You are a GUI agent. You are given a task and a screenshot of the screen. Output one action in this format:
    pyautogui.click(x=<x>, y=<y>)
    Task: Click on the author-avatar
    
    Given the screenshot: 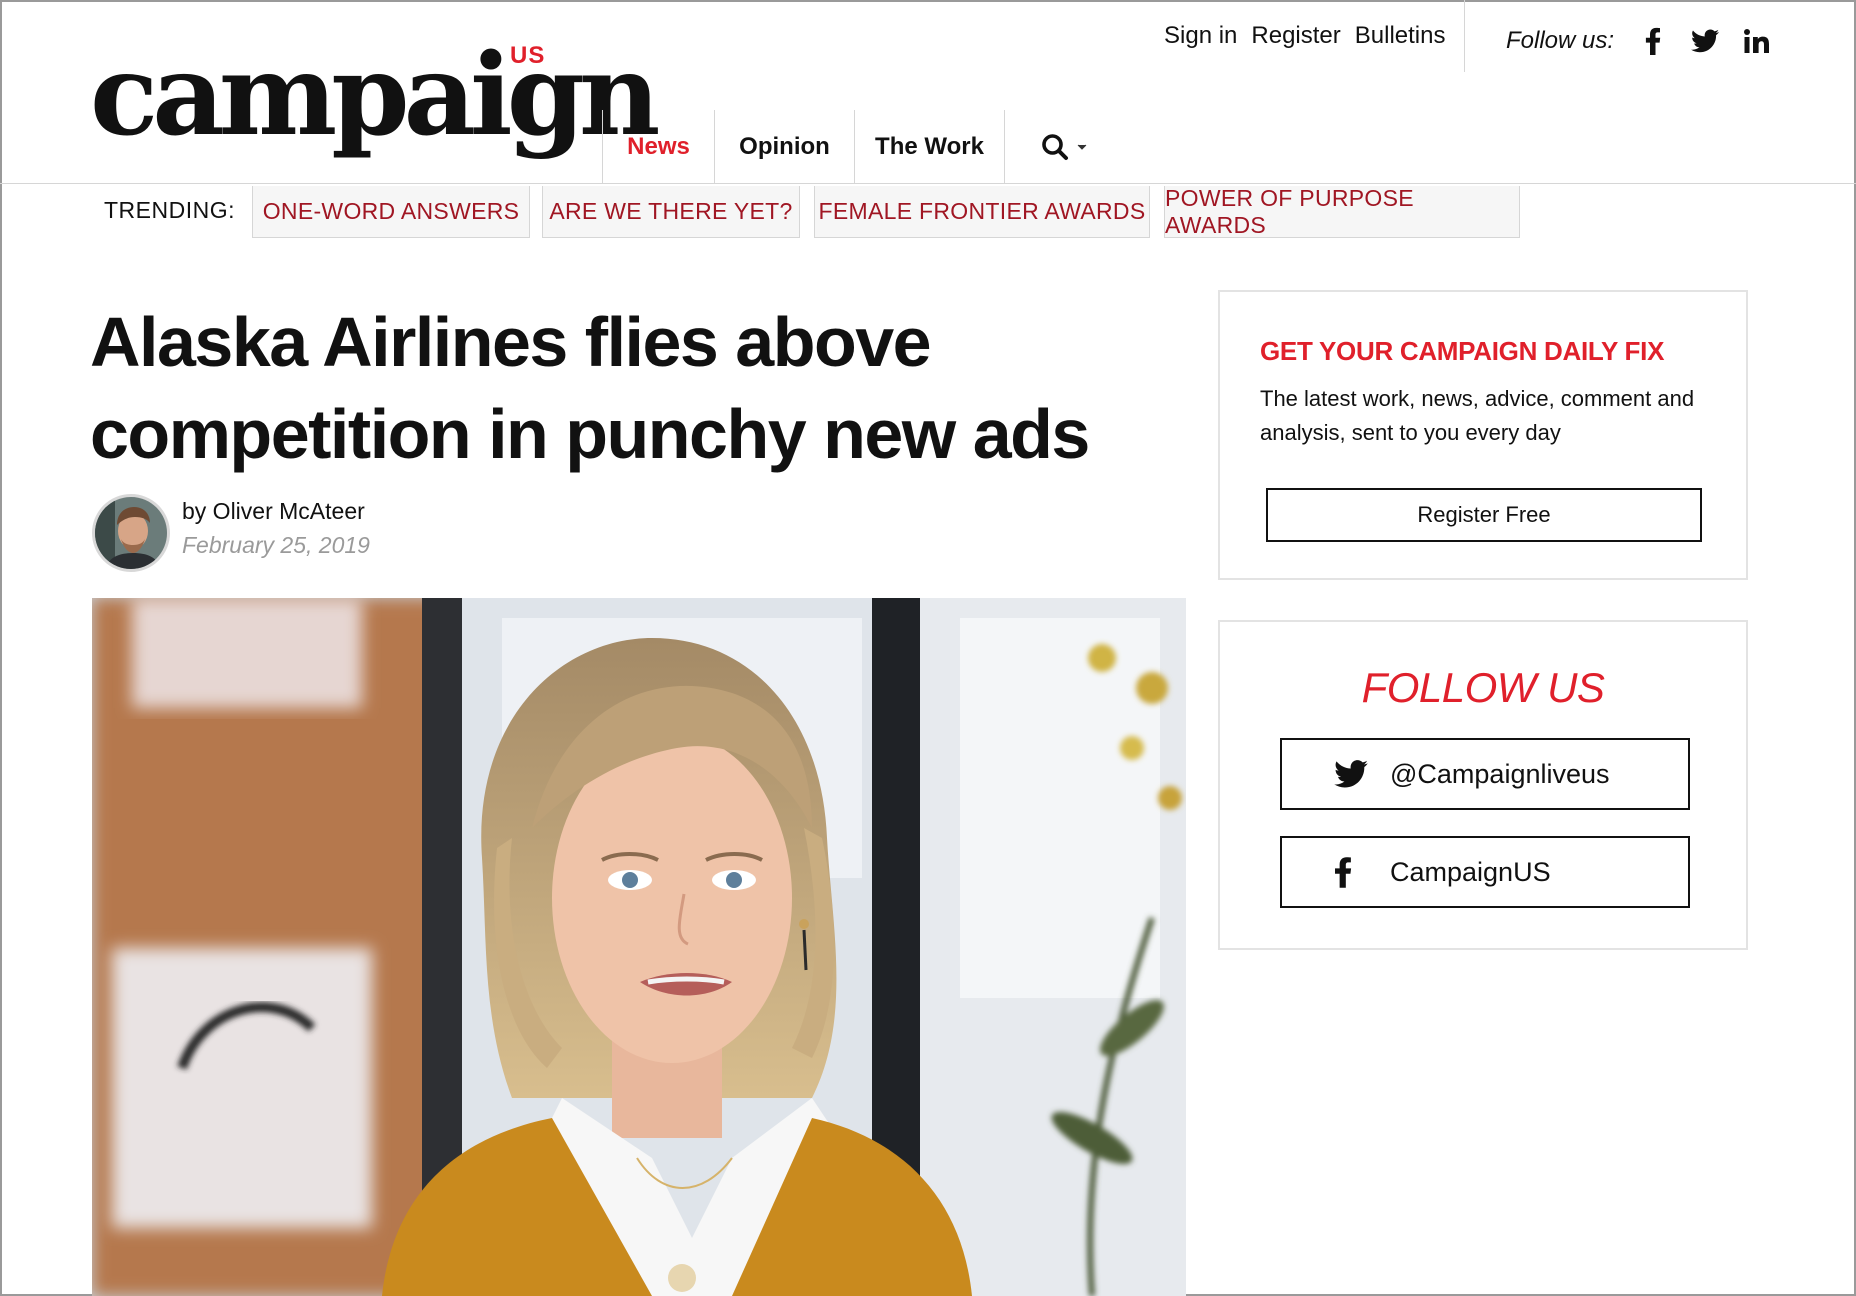 What is the action you would take?
    pyautogui.click(x=131, y=533)
    